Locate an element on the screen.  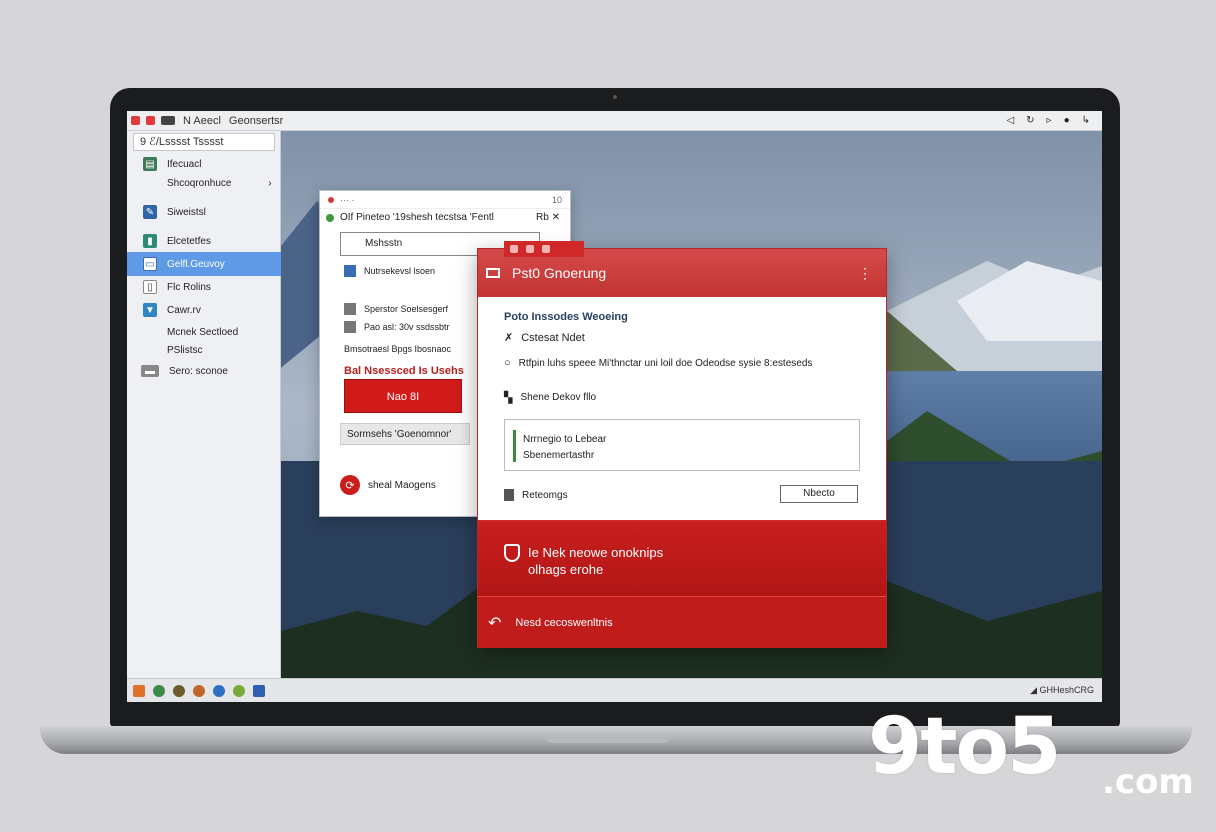
power-icon: ● is located at coordinates (1067, 120).